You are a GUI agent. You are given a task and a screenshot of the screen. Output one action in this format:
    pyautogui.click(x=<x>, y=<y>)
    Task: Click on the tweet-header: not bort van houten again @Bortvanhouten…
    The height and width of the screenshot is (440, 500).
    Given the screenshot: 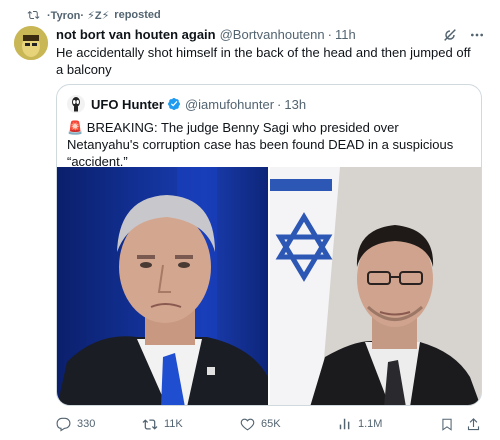 What is the action you would take?
    pyautogui.click(x=271, y=34)
    